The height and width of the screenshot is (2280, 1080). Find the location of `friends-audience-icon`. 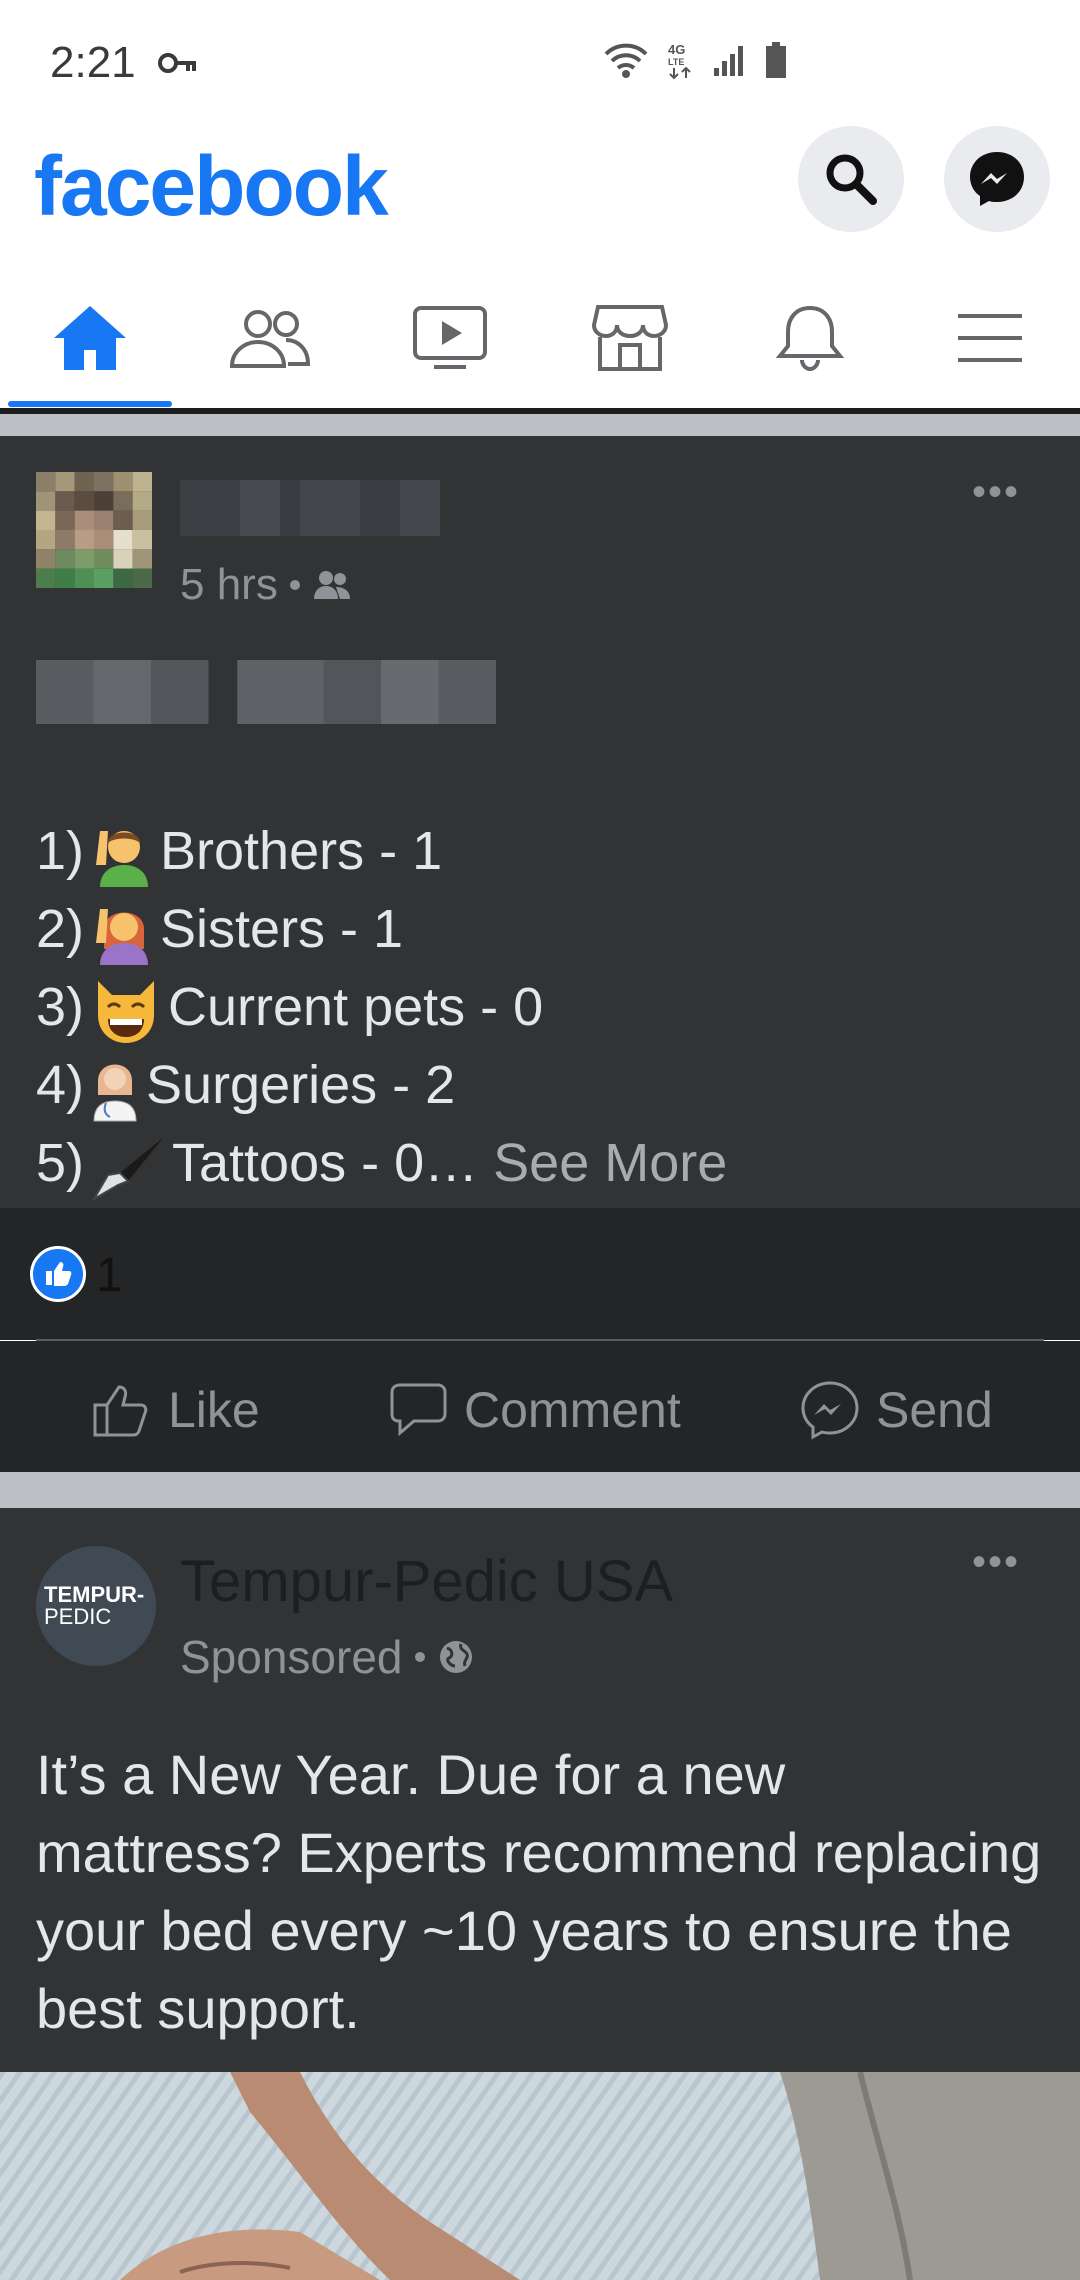

friends-audience-icon is located at coordinates (332, 585).